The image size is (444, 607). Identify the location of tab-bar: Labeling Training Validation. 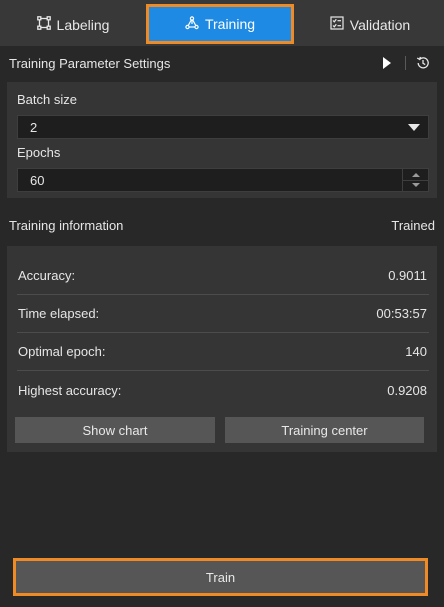
(222, 23).